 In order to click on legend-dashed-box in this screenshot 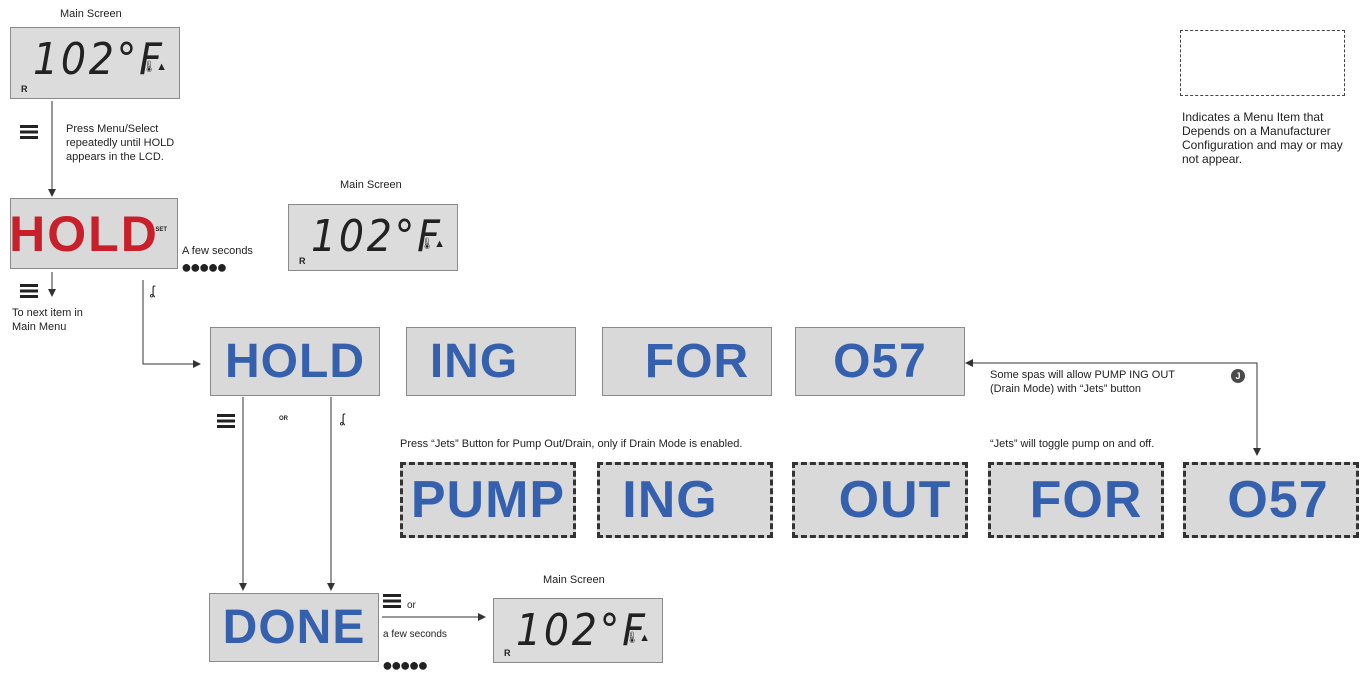, I will do `click(1262, 63)`.